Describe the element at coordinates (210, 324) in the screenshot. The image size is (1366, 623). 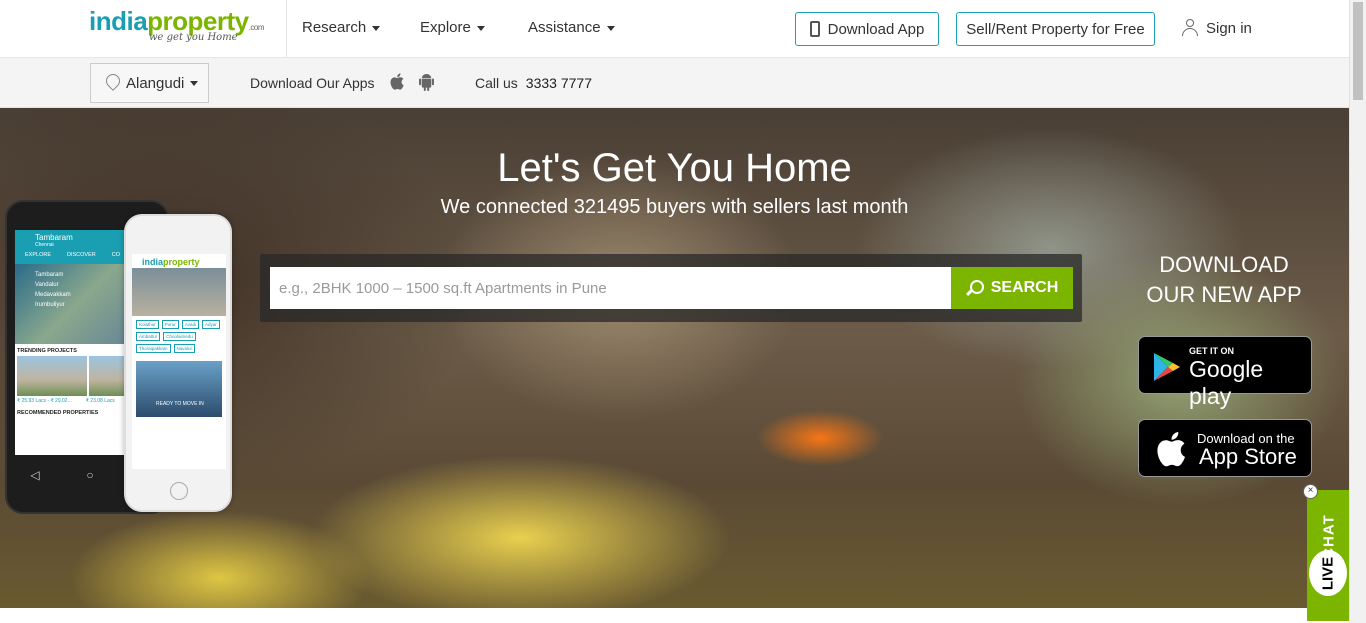
I see `locality-chip: Adyar` at that location.